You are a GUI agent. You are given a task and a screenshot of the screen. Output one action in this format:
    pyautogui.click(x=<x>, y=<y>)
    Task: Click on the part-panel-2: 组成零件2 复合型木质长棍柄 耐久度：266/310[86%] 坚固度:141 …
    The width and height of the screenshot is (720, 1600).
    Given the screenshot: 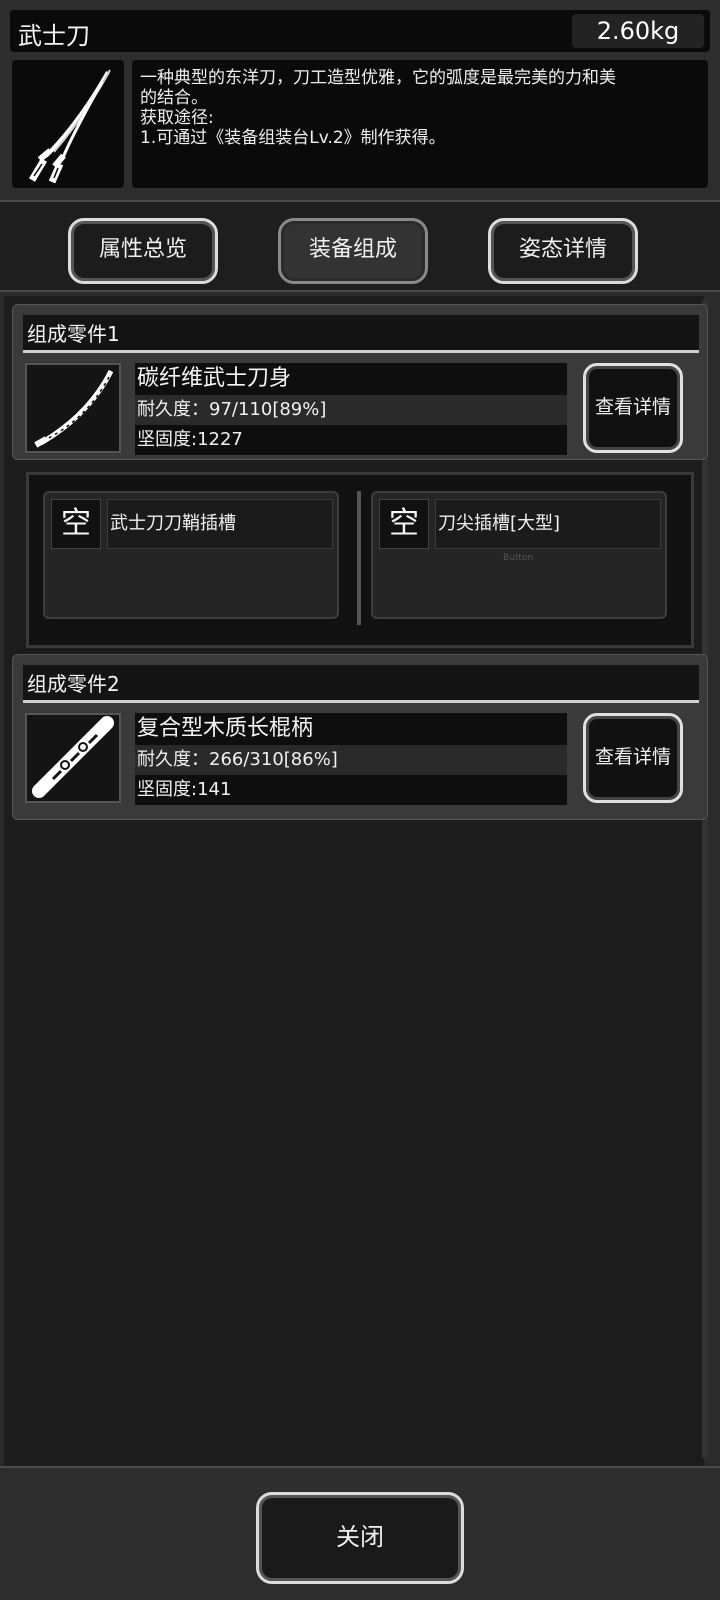 What is the action you would take?
    pyautogui.click(x=360, y=737)
    